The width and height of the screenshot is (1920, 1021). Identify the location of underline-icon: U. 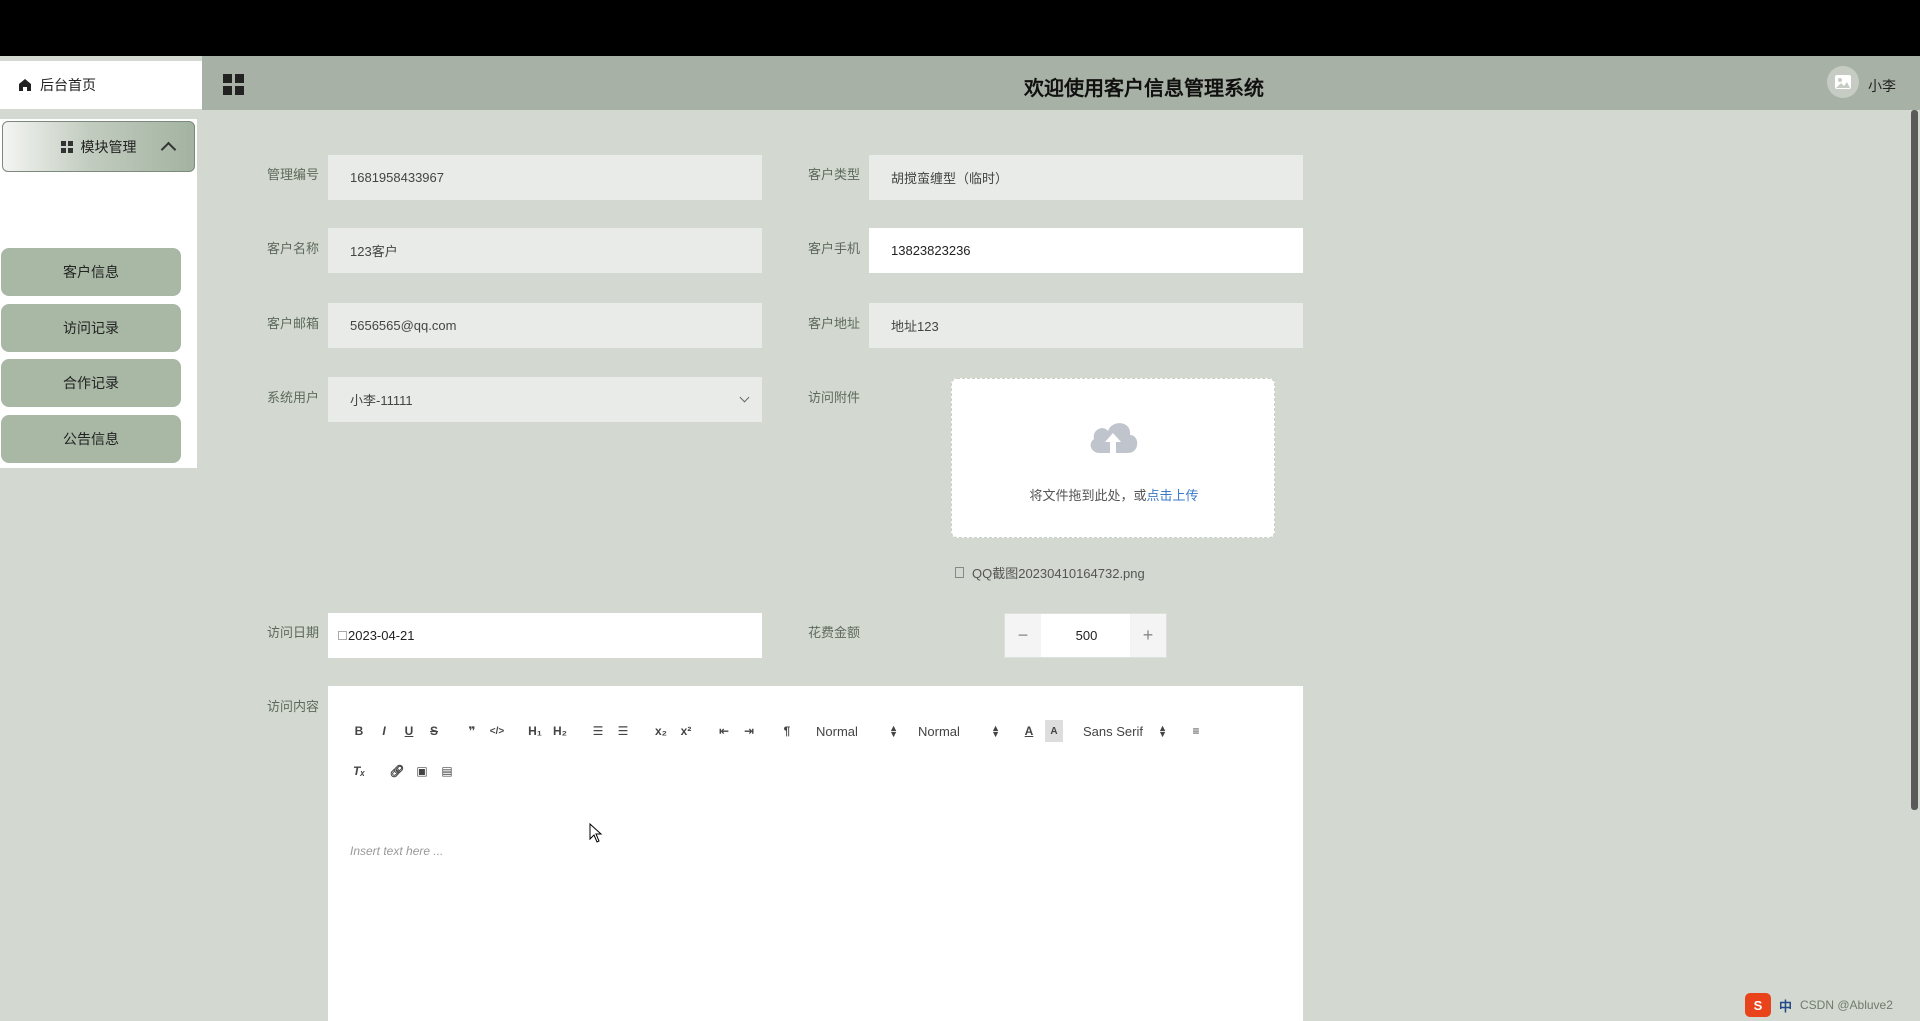
(409, 731).